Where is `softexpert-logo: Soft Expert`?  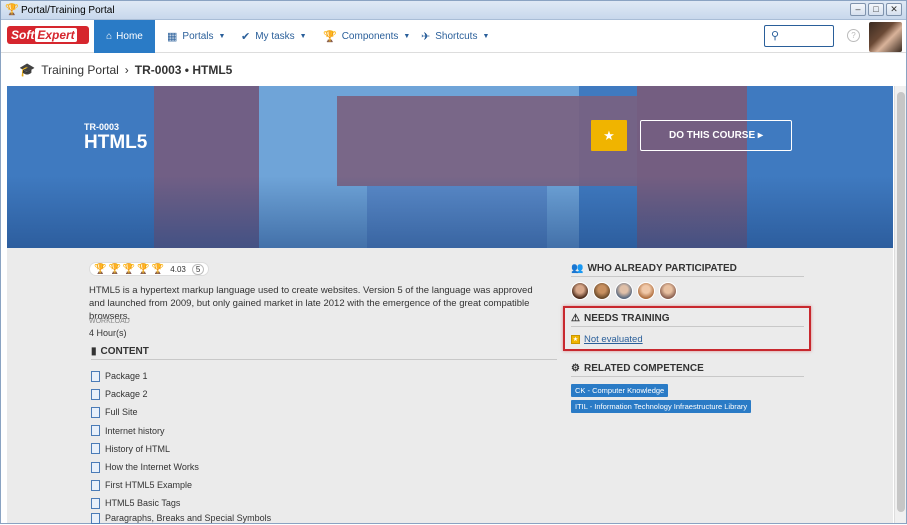 softexpert-logo: Soft Expert is located at coordinates (48, 35).